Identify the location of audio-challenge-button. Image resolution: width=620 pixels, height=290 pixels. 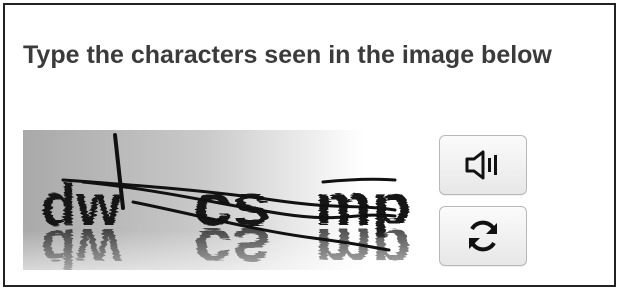
(483, 165).